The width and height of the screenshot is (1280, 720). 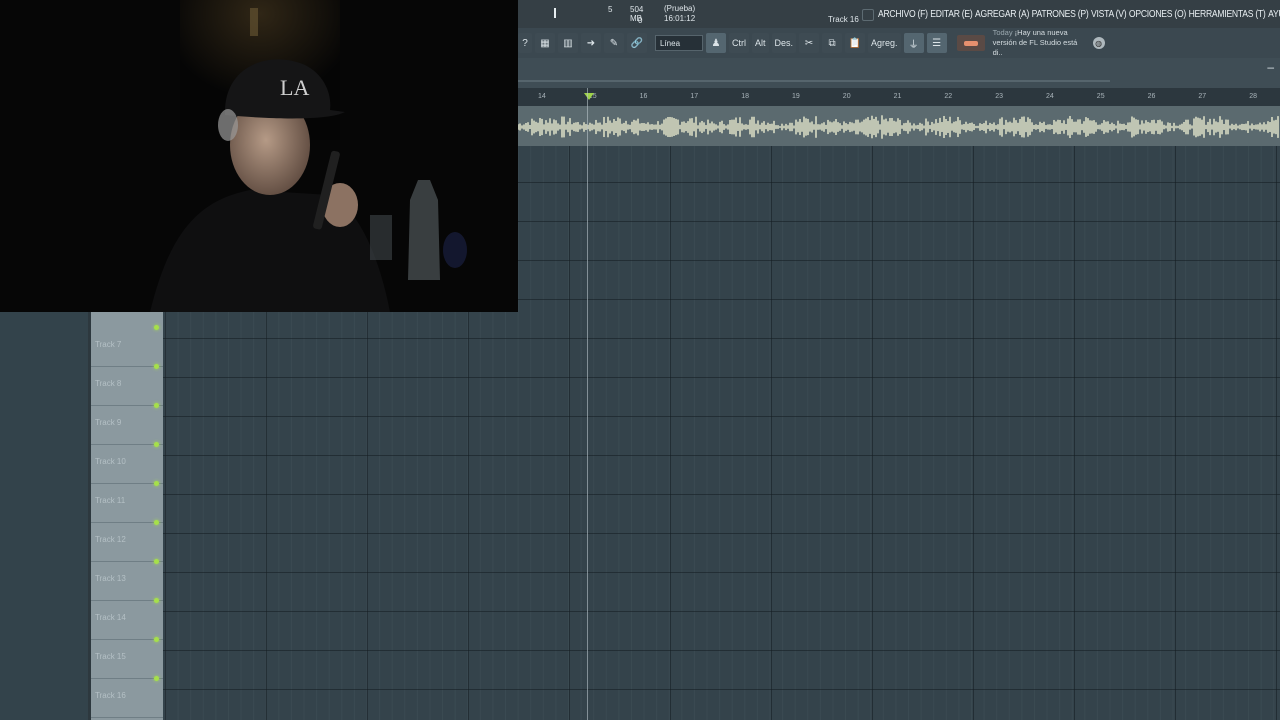 I want to click on track-name: Track 7, so click(x=108, y=344).